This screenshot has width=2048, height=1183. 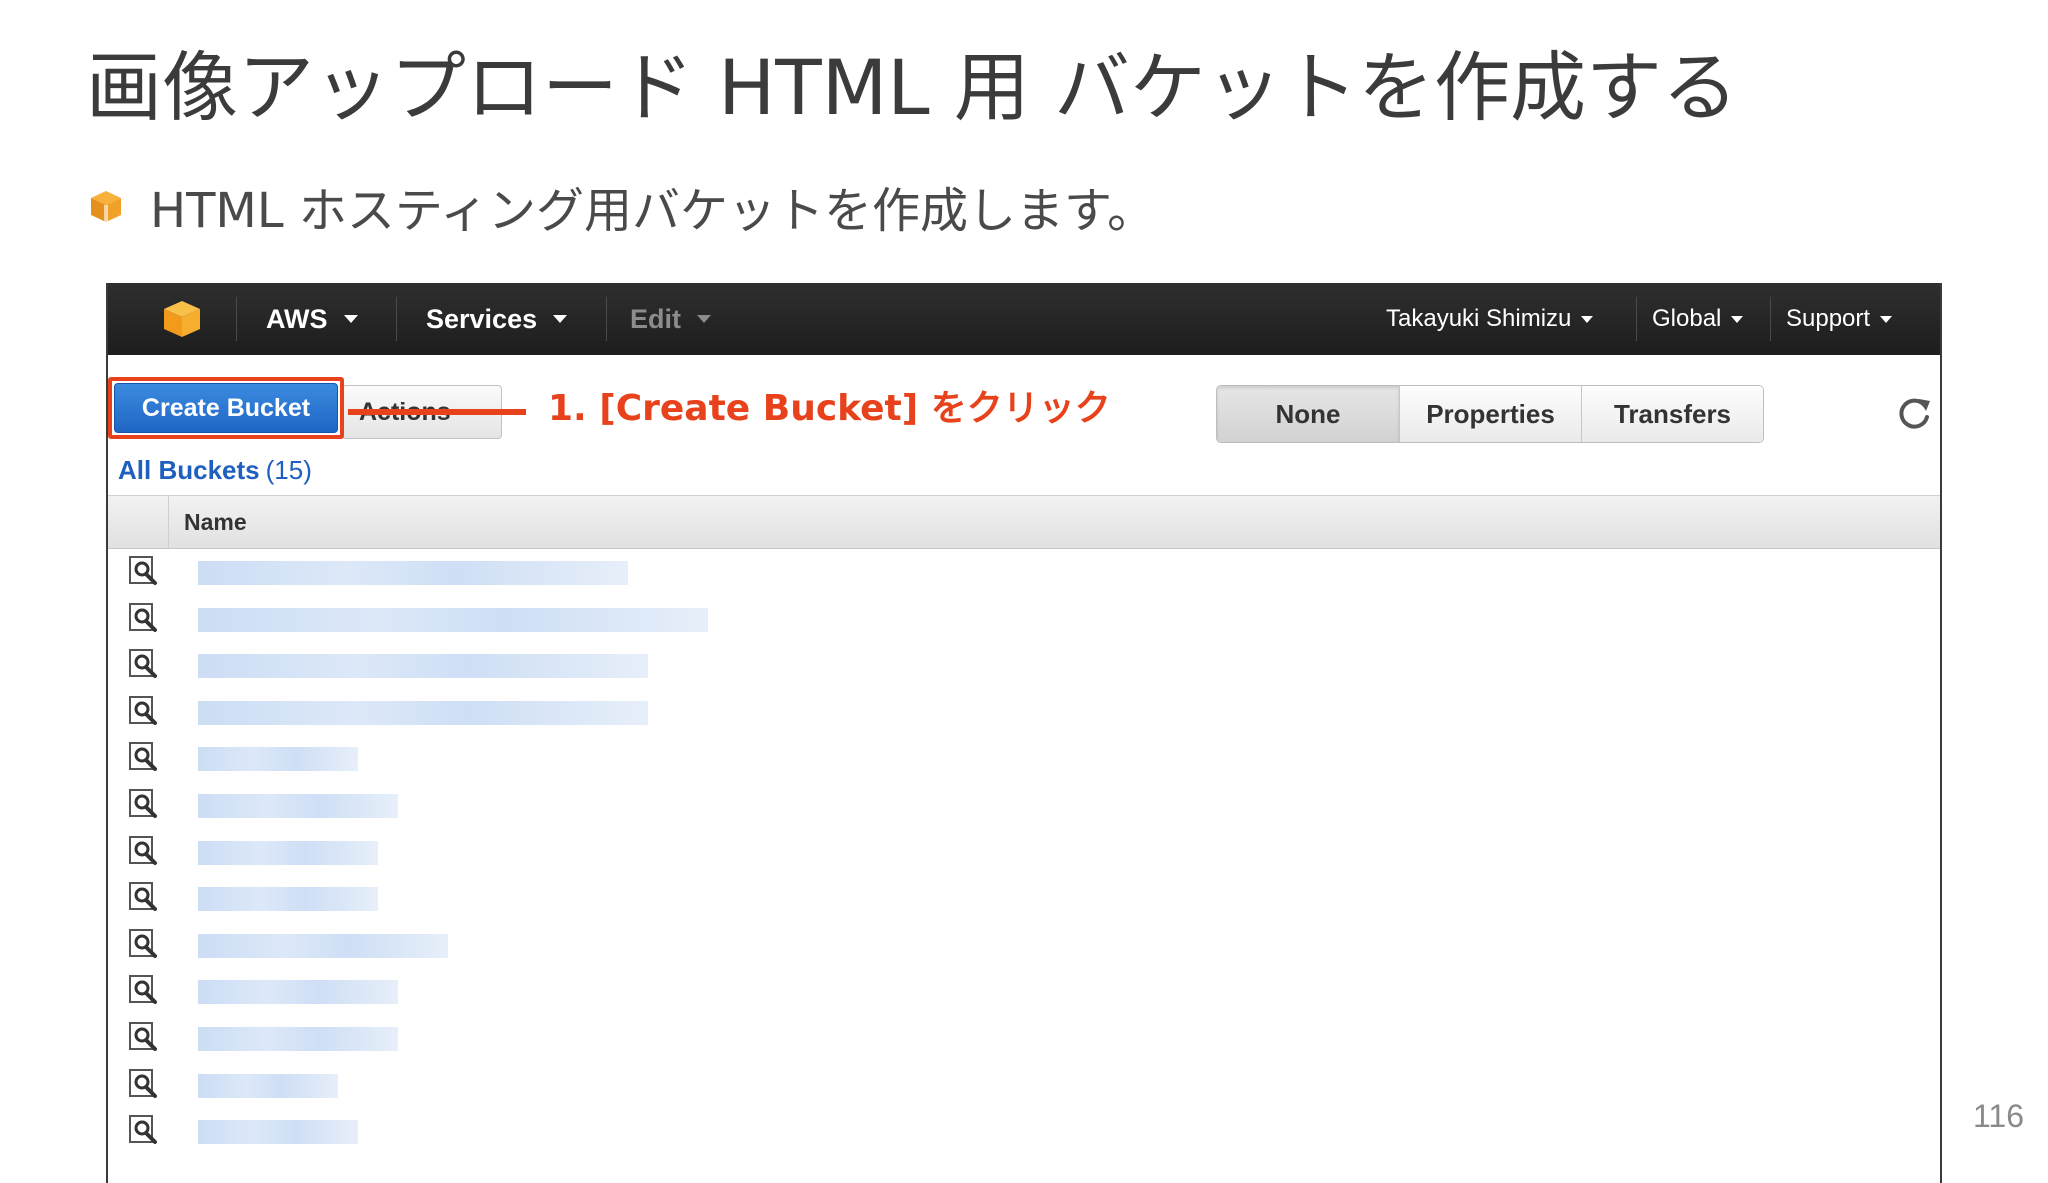 I want to click on nav-support-label: Support, so click(x=1828, y=318).